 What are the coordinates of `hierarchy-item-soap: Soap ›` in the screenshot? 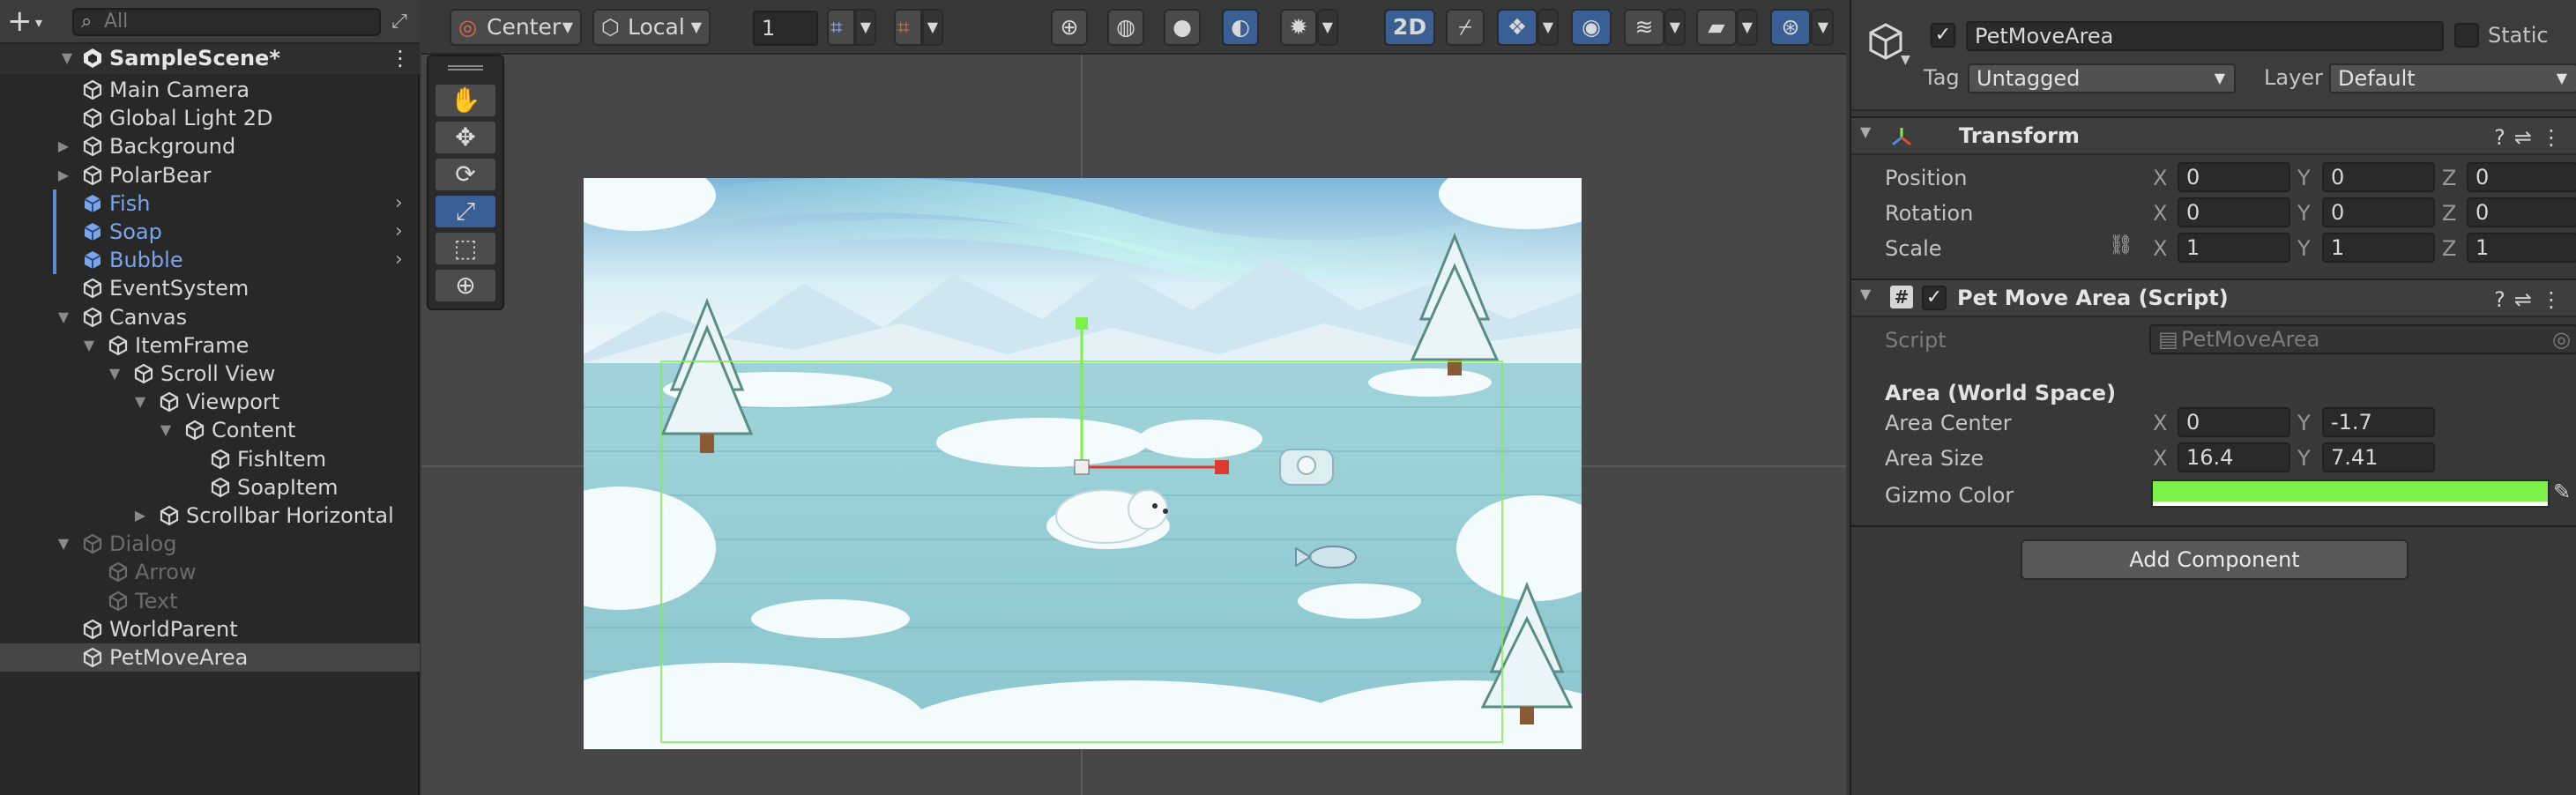 It's located at (210, 232).